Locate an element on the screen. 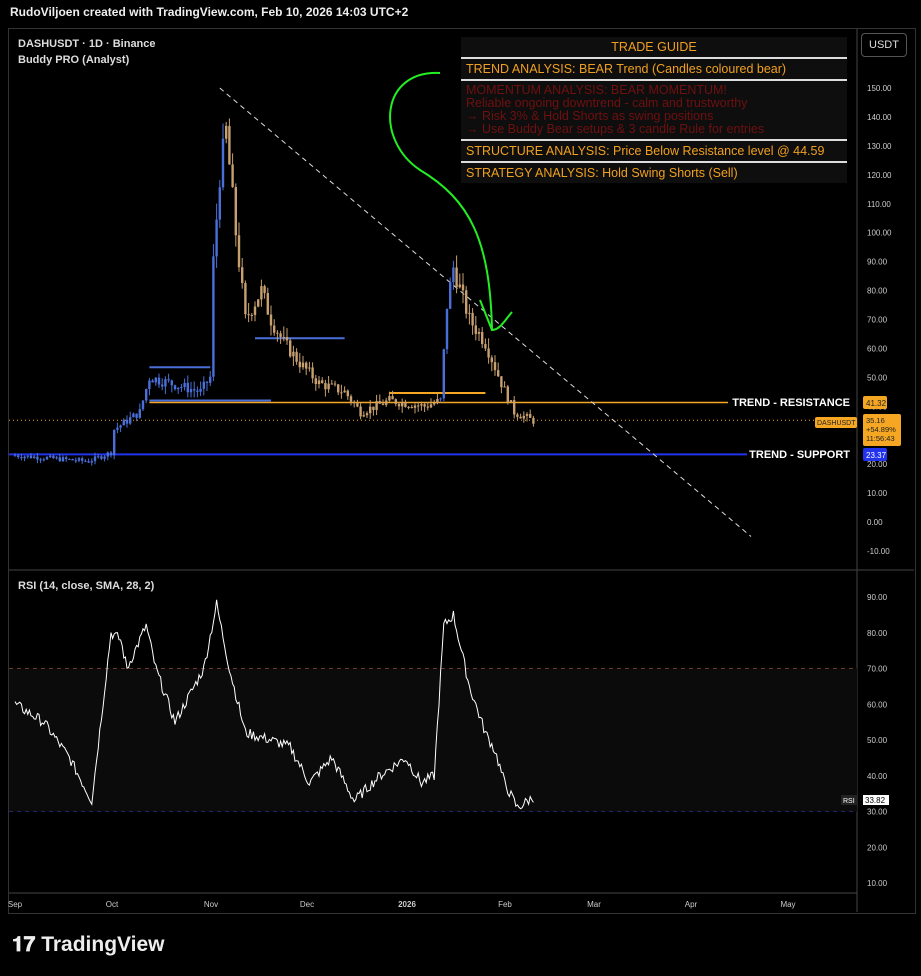 The image size is (921, 976). time-tick: Nov is located at coordinates (211, 904).